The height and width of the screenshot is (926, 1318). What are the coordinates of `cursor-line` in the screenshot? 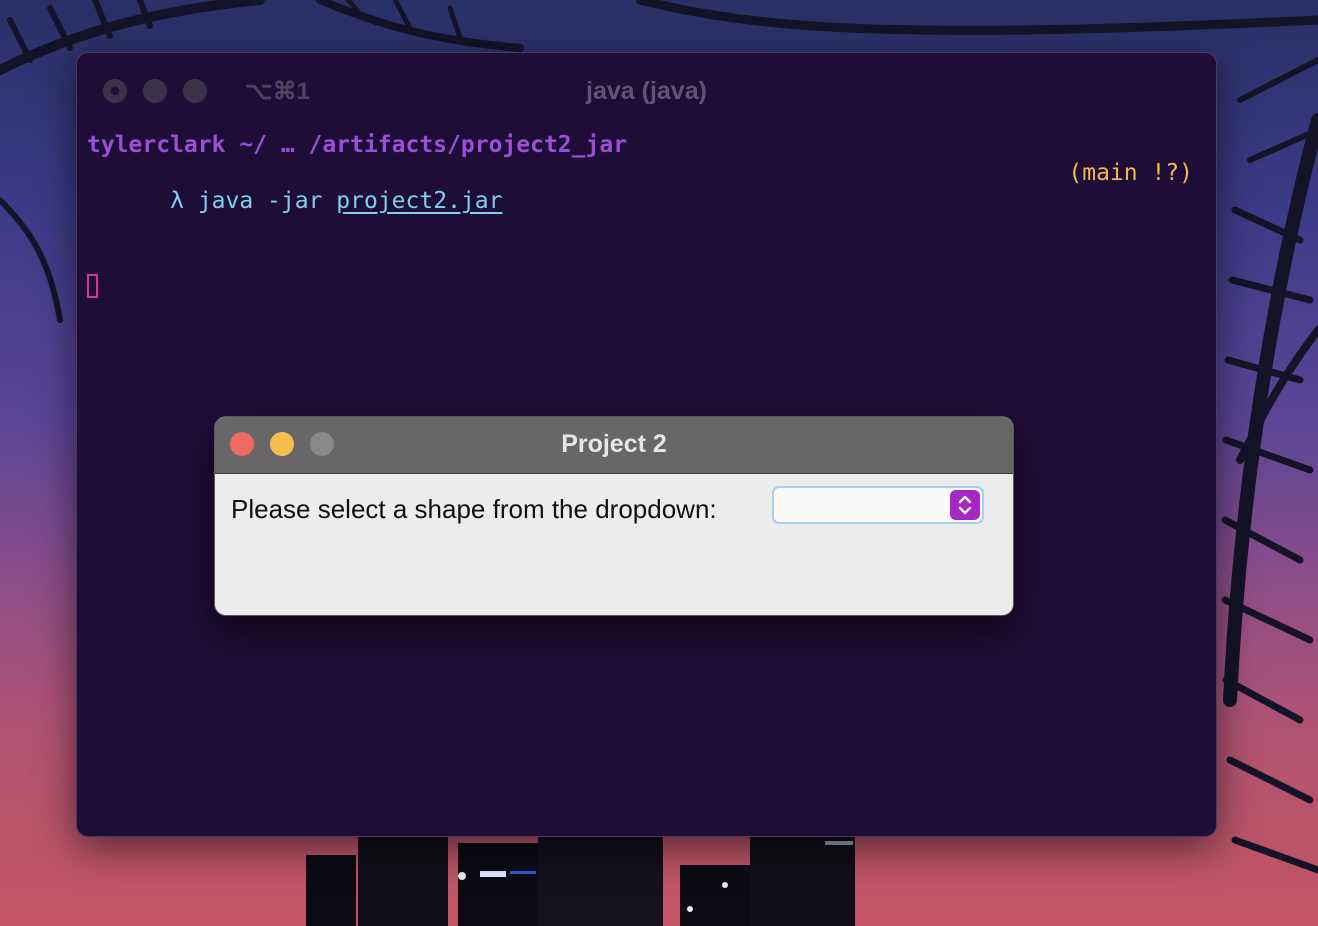 It's located at (641, 288).